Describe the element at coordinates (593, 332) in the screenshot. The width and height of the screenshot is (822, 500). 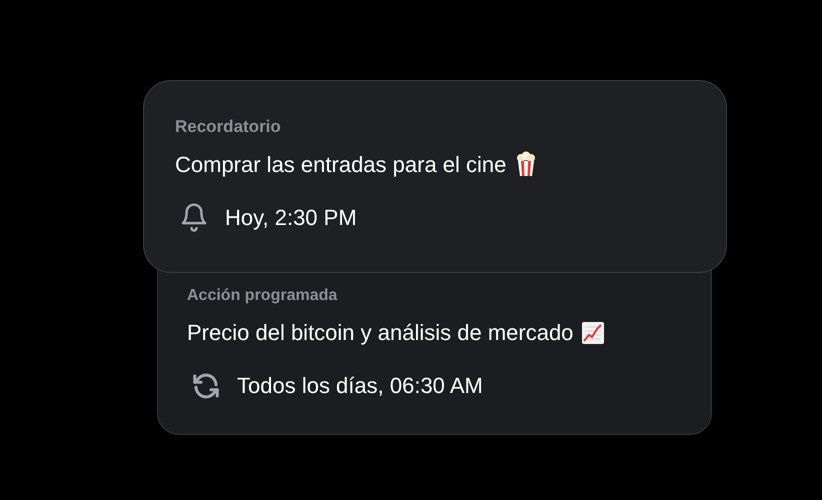
I see `chart-icon` at that location.